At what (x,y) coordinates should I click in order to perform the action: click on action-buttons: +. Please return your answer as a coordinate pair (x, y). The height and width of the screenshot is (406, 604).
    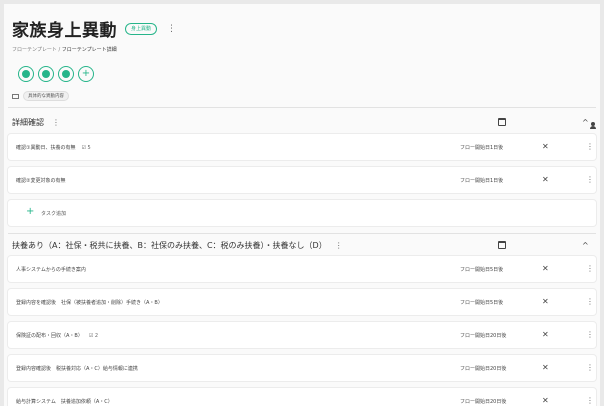
    Looking at the image, I should click on (56, 74).